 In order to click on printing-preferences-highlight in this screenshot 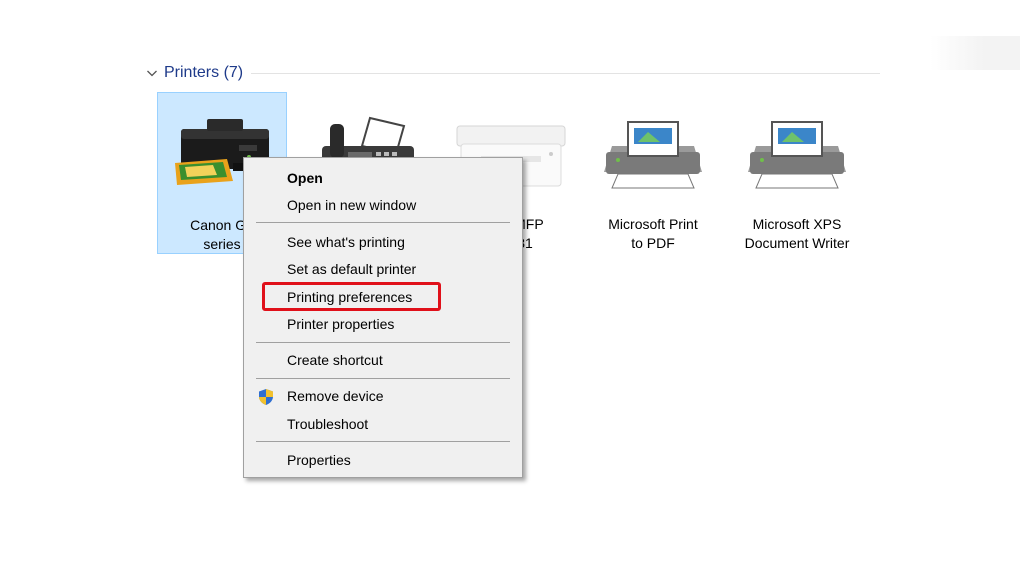, I will do `click(351, 296)`.